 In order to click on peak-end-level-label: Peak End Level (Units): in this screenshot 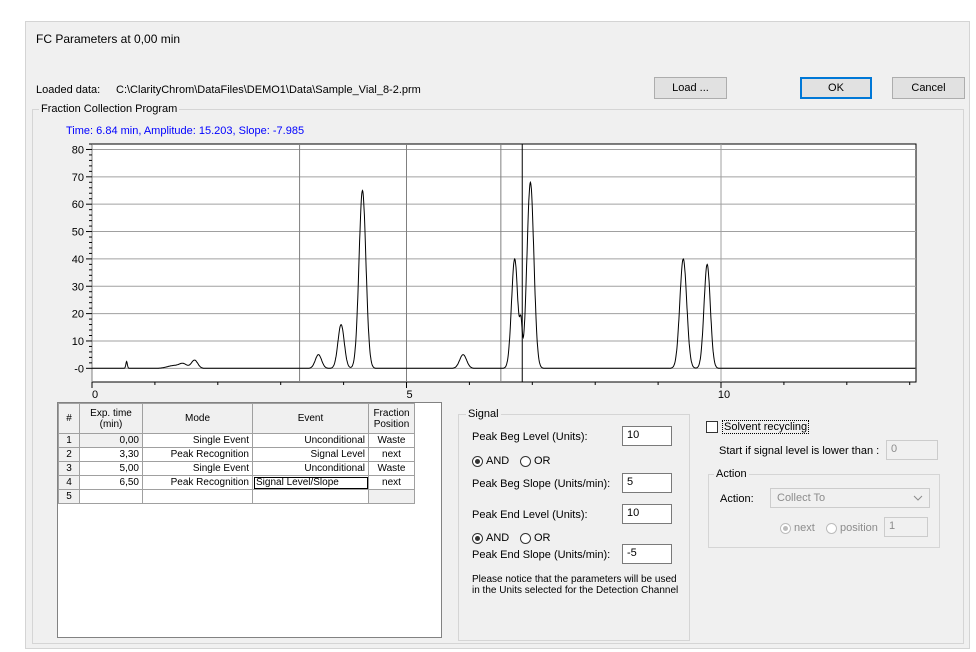, I will do `click(530, 515)`.